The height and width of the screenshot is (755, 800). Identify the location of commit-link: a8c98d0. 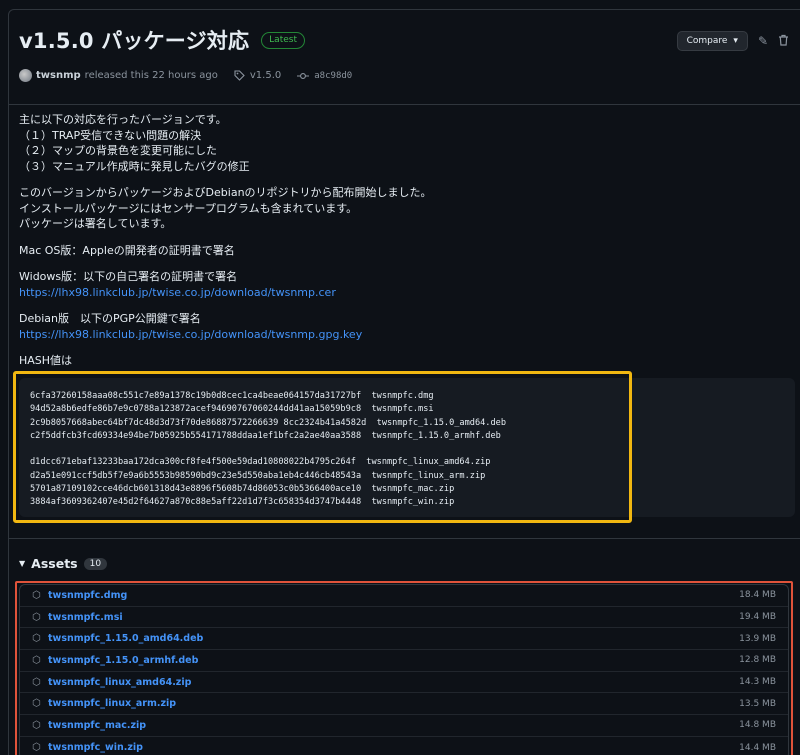
(324, 76).